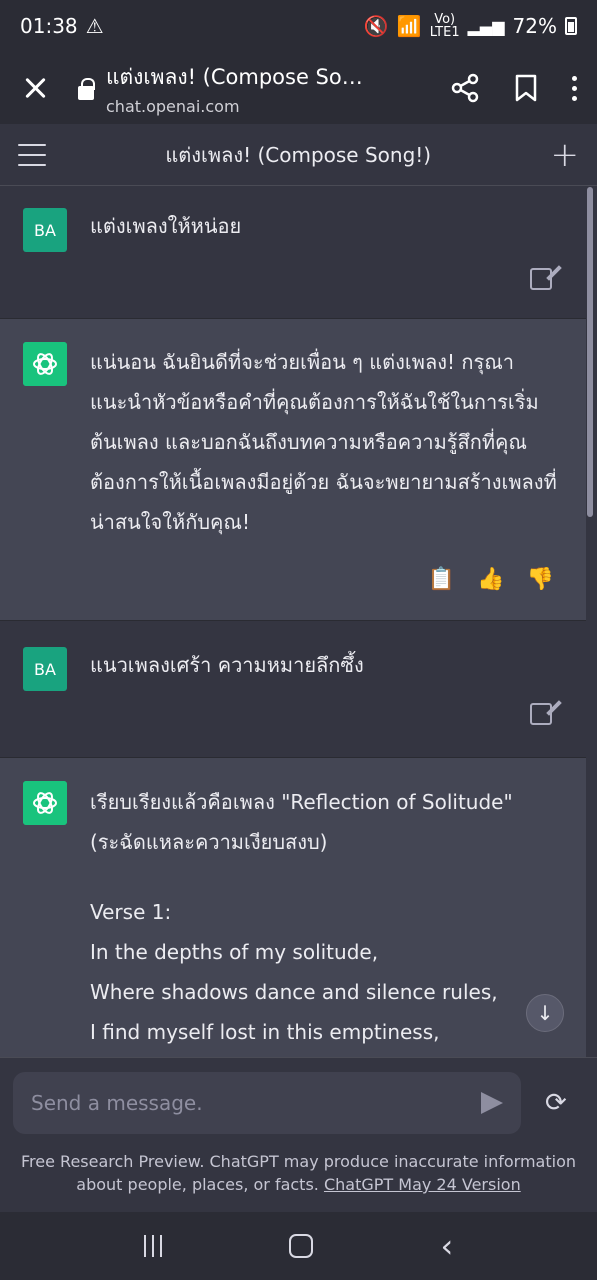 The width and height of the screenshot is (597, 1280). Describe the element at coordinates (376, 26) in the screenshot. I see `mute-icon: 🔇` at that location.